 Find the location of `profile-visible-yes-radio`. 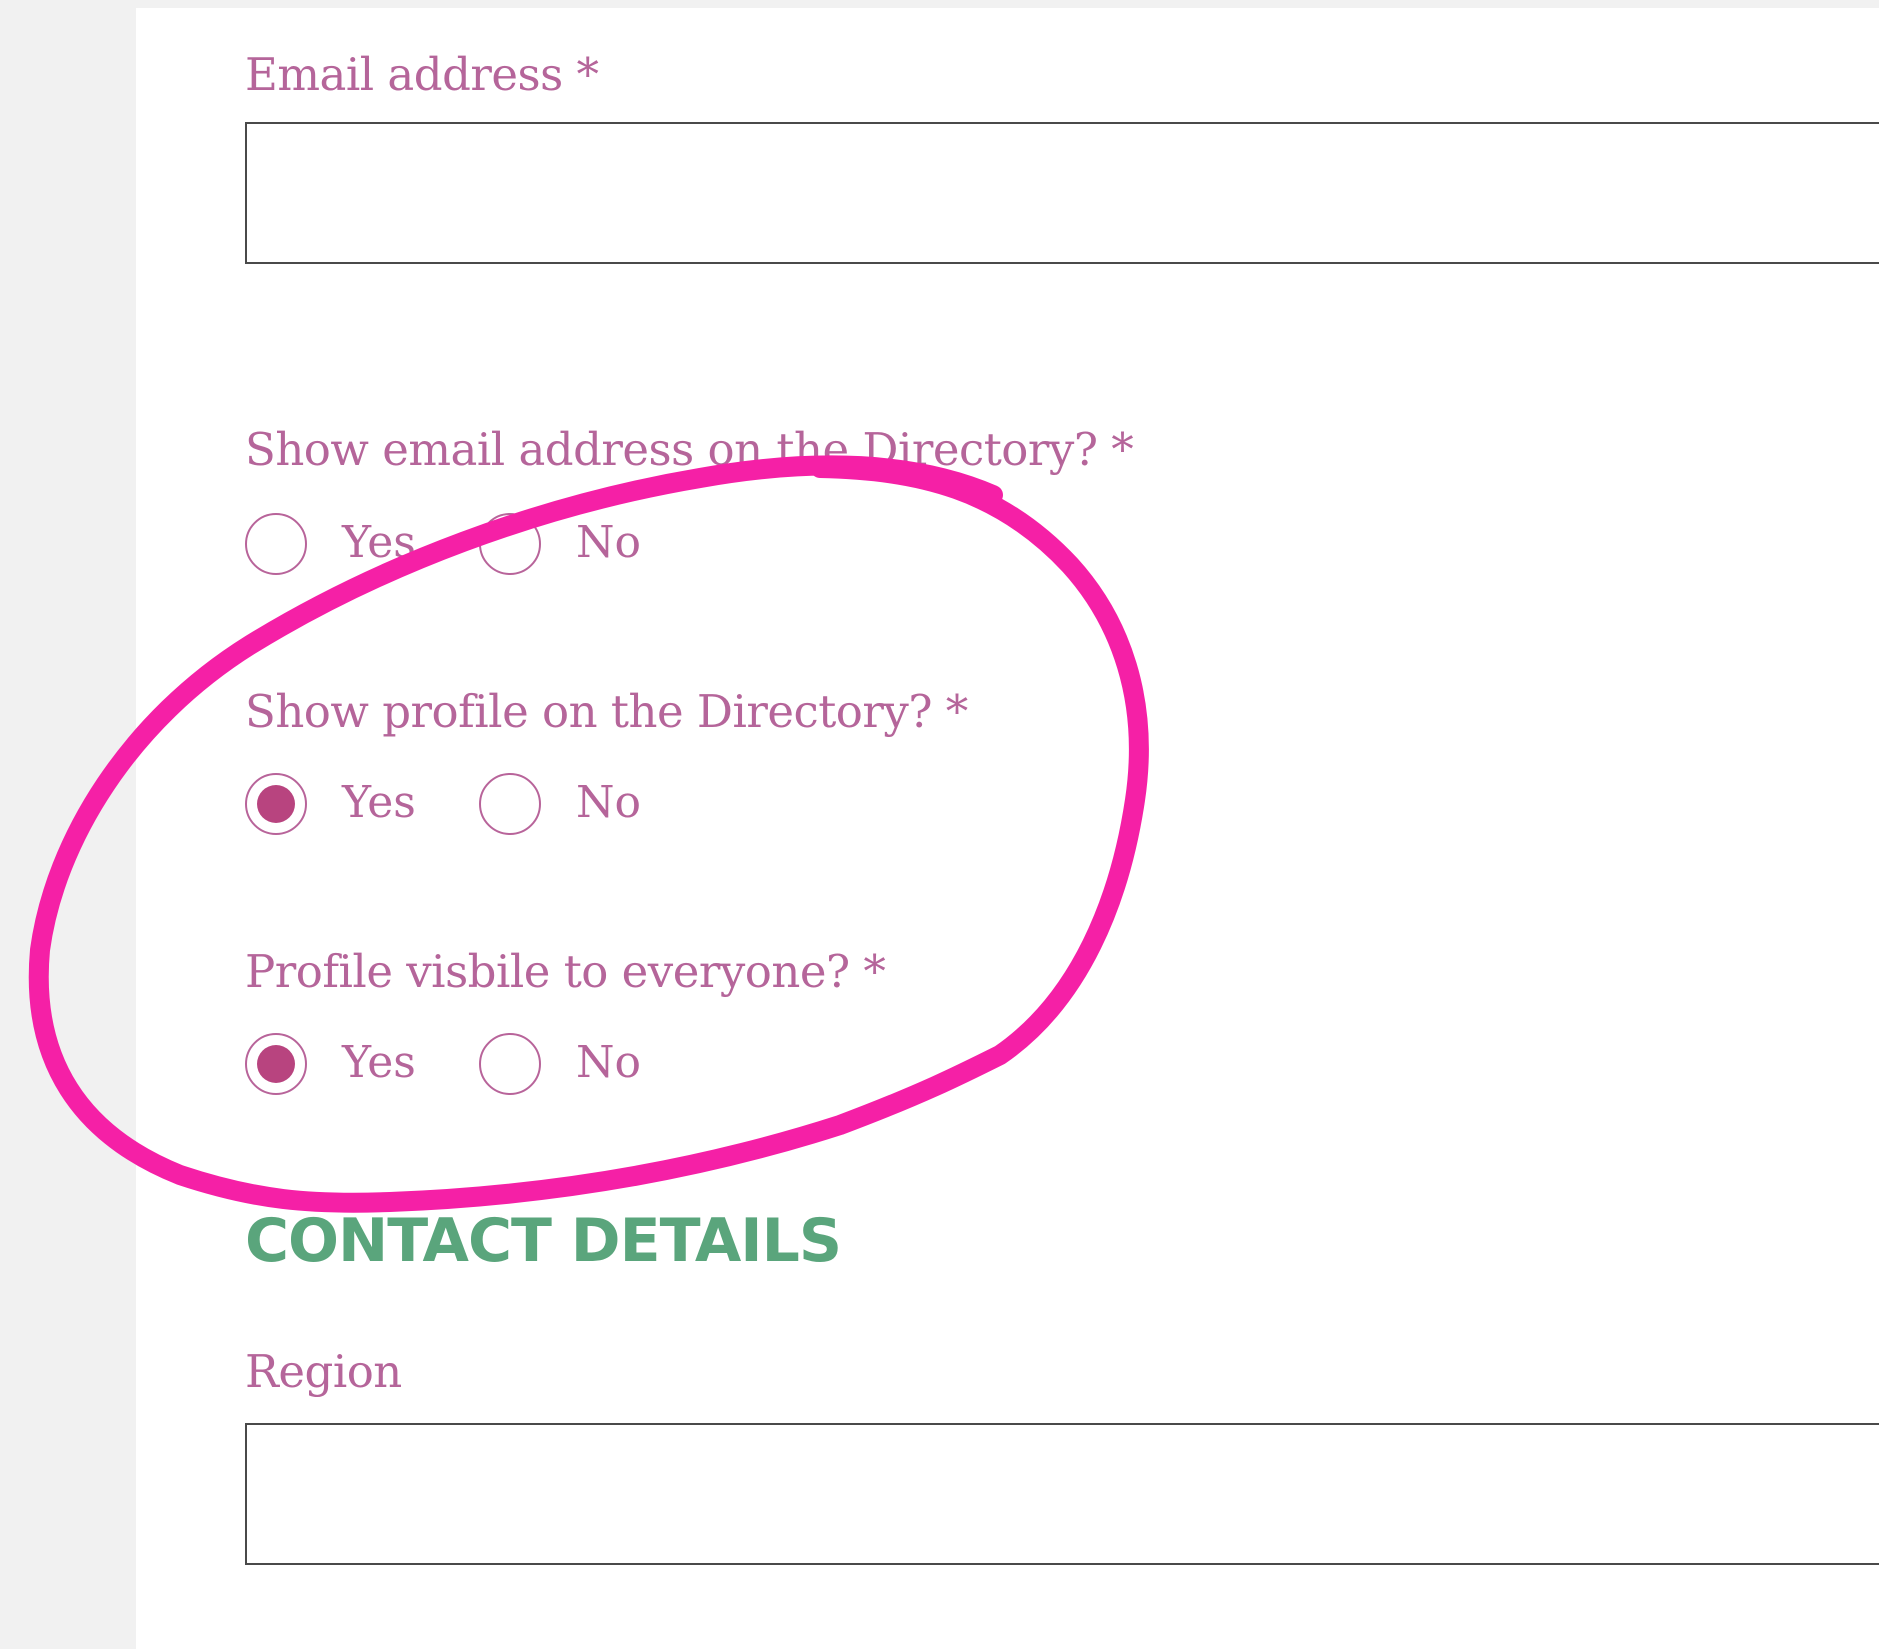

profile-visible-yes-radio is located at coordinates (276, 1064).